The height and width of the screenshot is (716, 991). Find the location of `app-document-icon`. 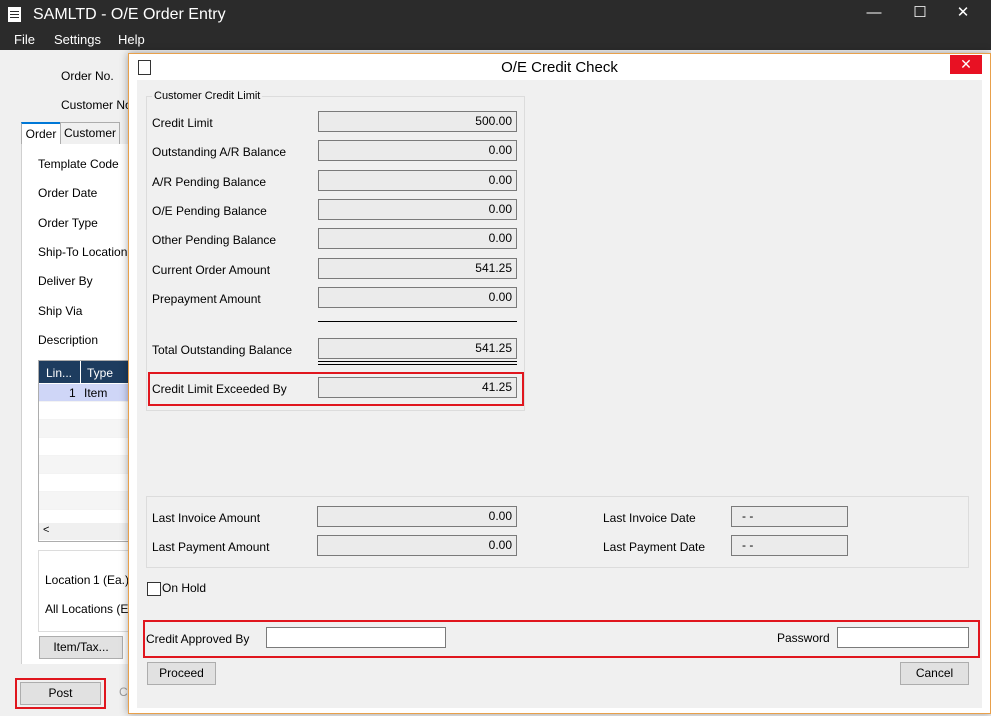

app-document-icon is located at coordinates (14, 14).